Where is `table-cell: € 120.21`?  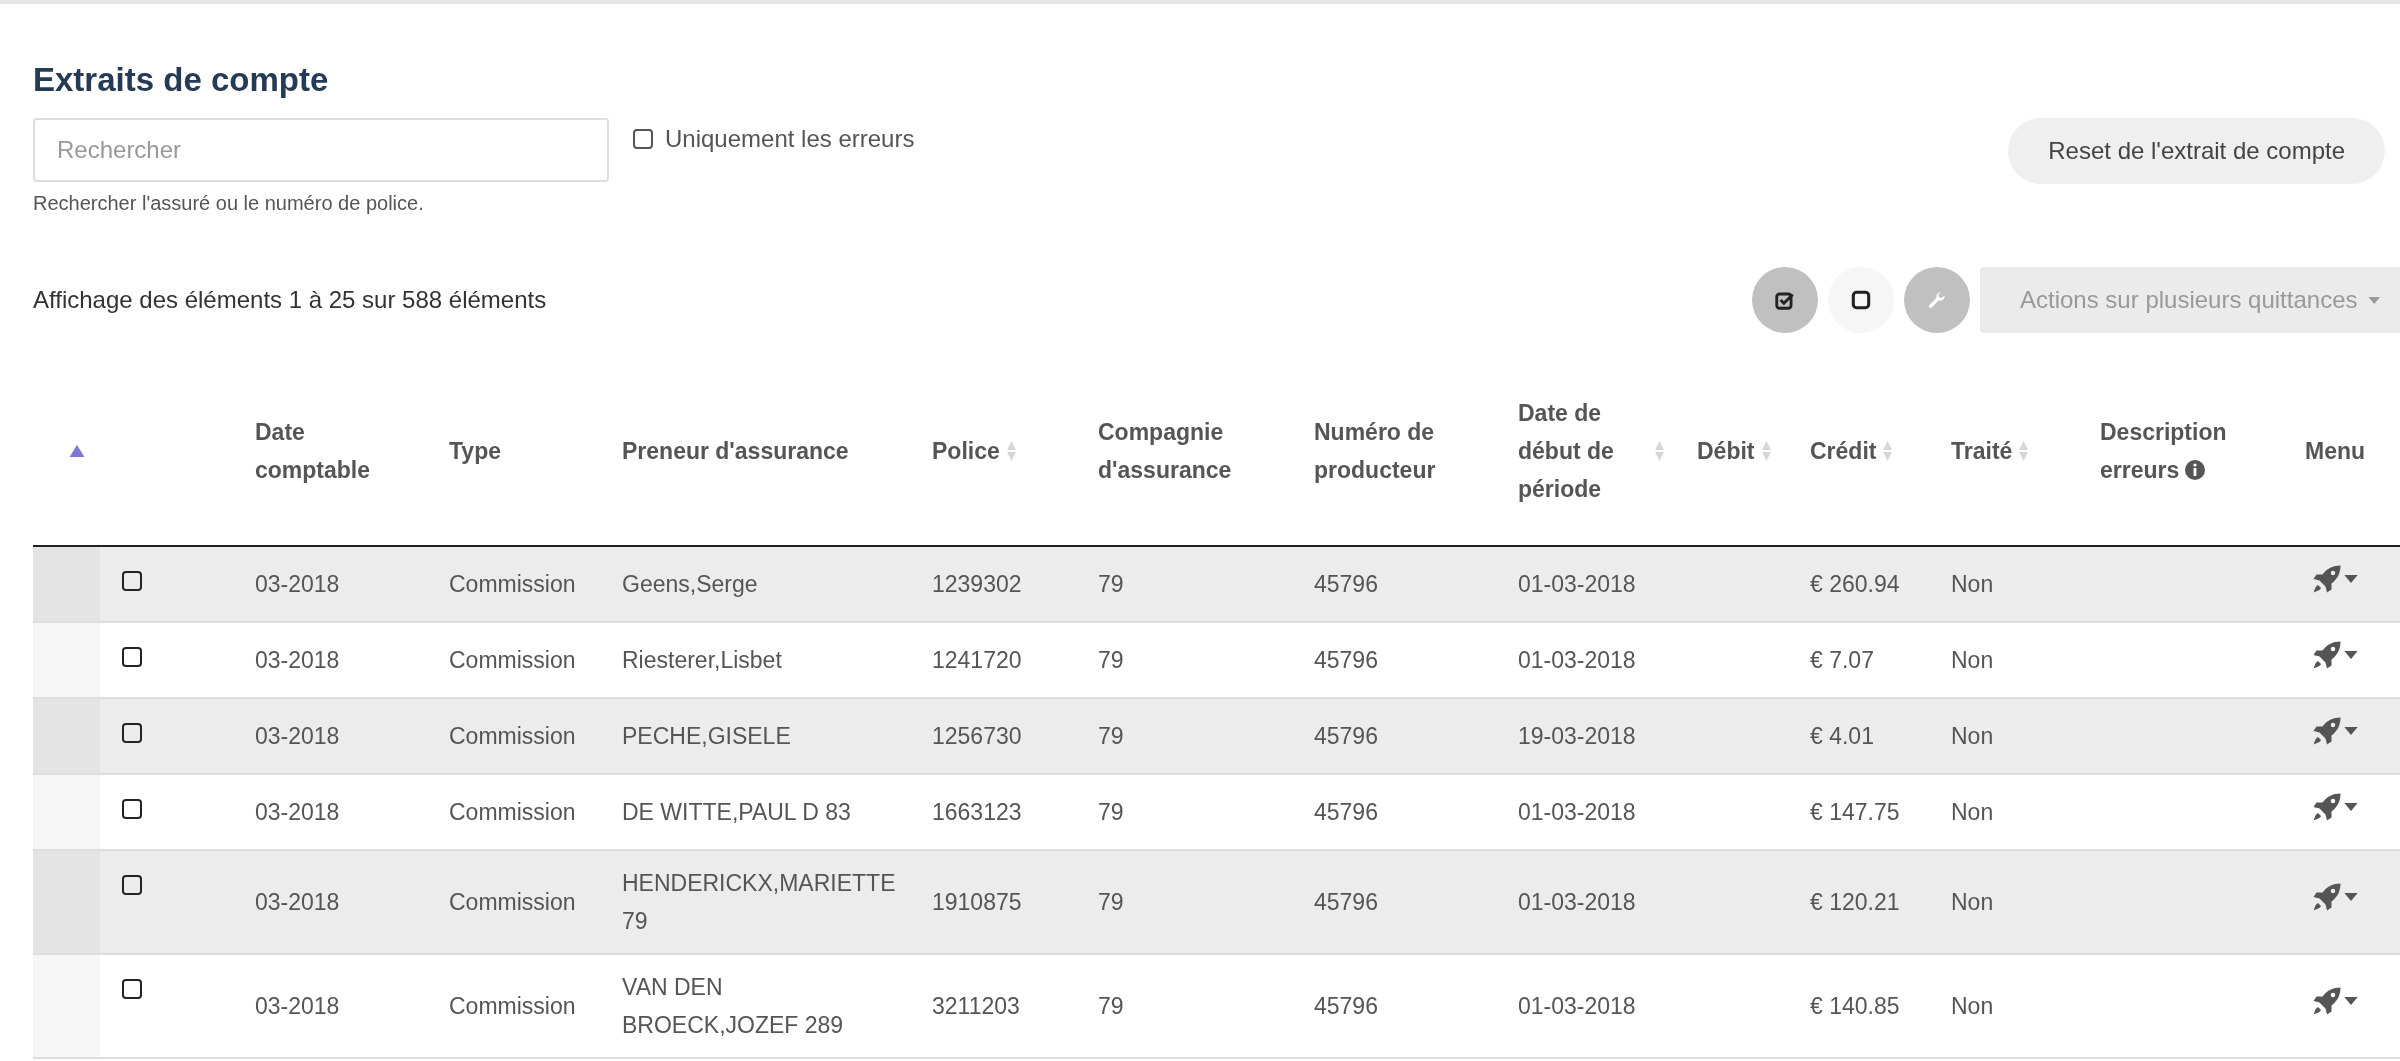
table-cell: € 120.21 is located at coordinates (1855, 902).